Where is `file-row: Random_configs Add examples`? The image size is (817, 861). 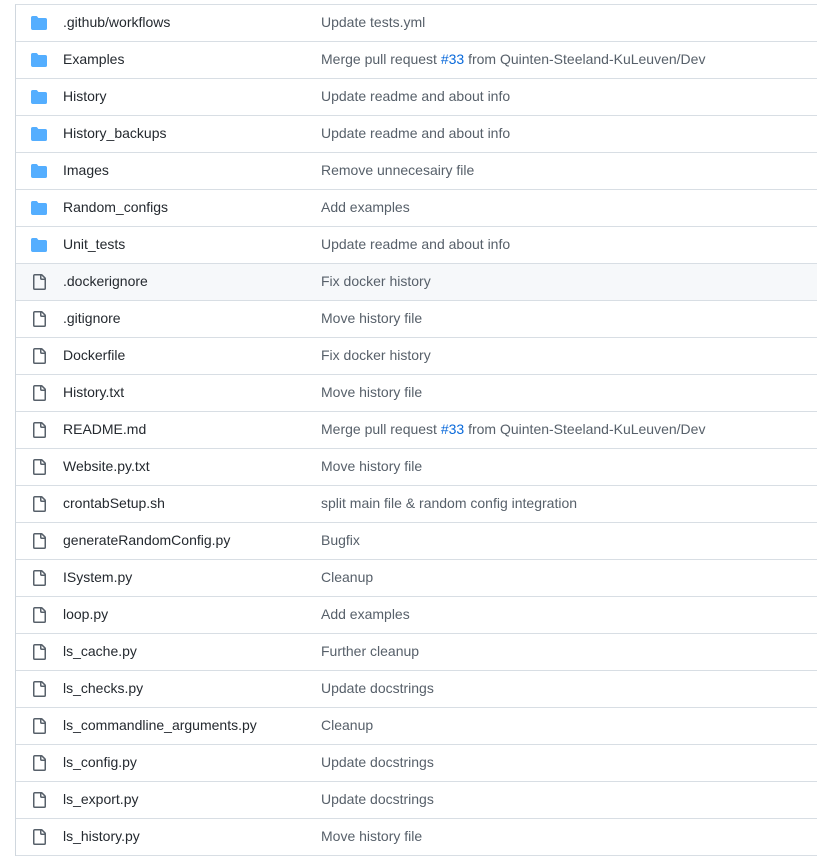
file-row: Random_configs Add examples is located at coordinates (416, 208).